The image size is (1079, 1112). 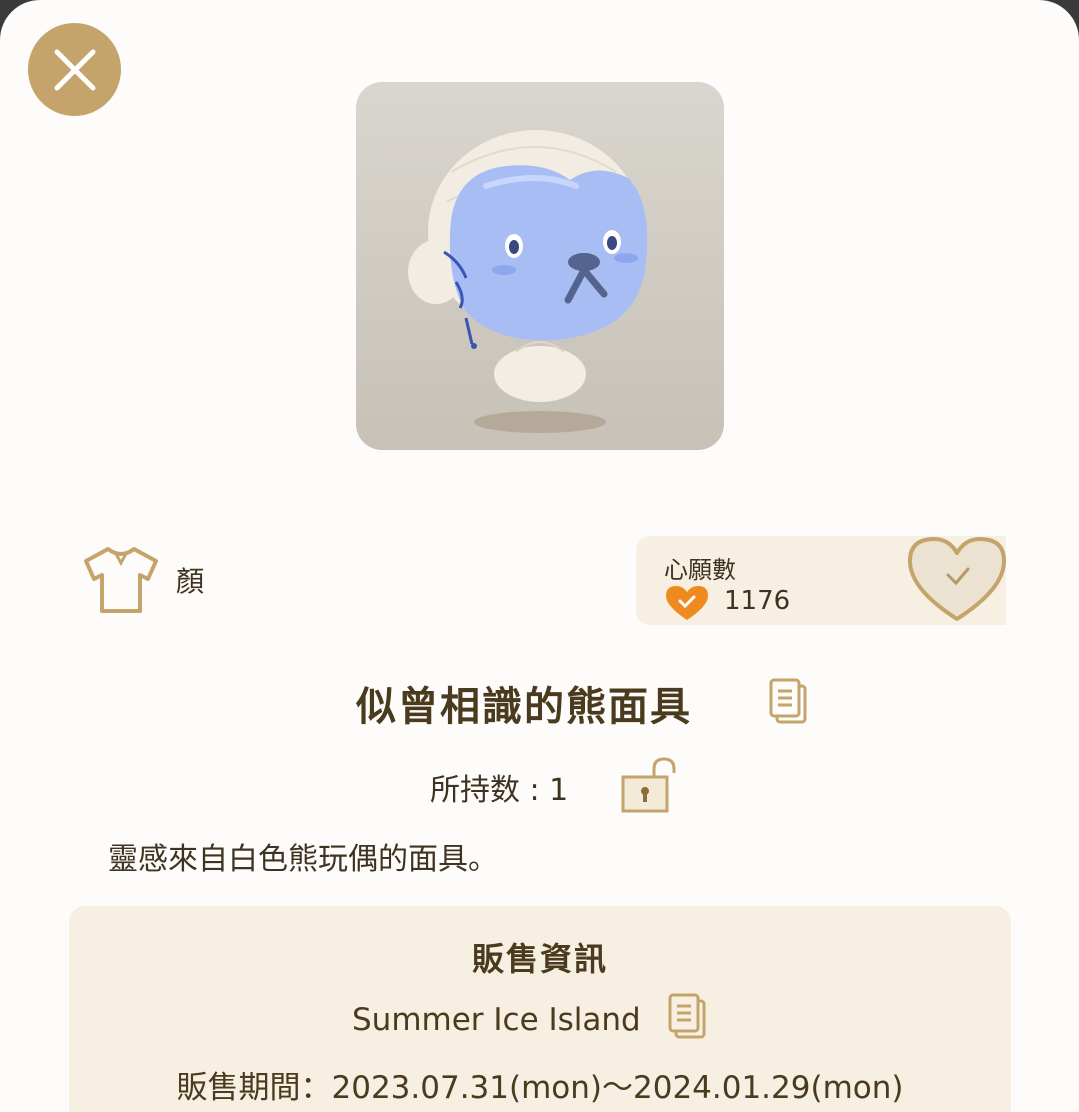 I want to click on item-category: 顏, so click(x=143, y=580).